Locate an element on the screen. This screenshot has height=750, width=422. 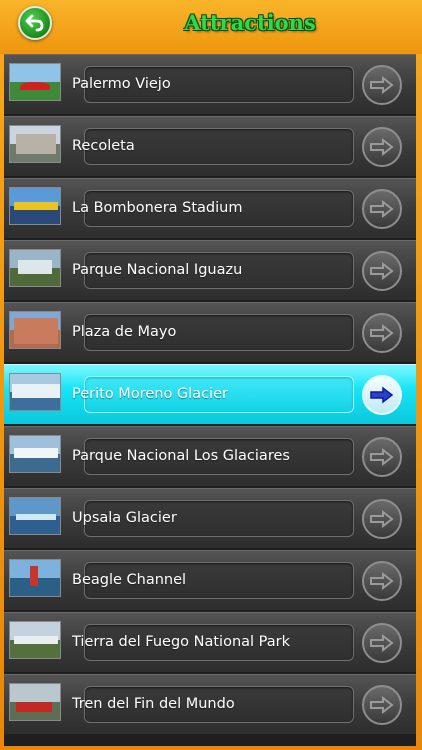
list-item: Parque Nacional Iguazu is located at coordinates (210, 270).